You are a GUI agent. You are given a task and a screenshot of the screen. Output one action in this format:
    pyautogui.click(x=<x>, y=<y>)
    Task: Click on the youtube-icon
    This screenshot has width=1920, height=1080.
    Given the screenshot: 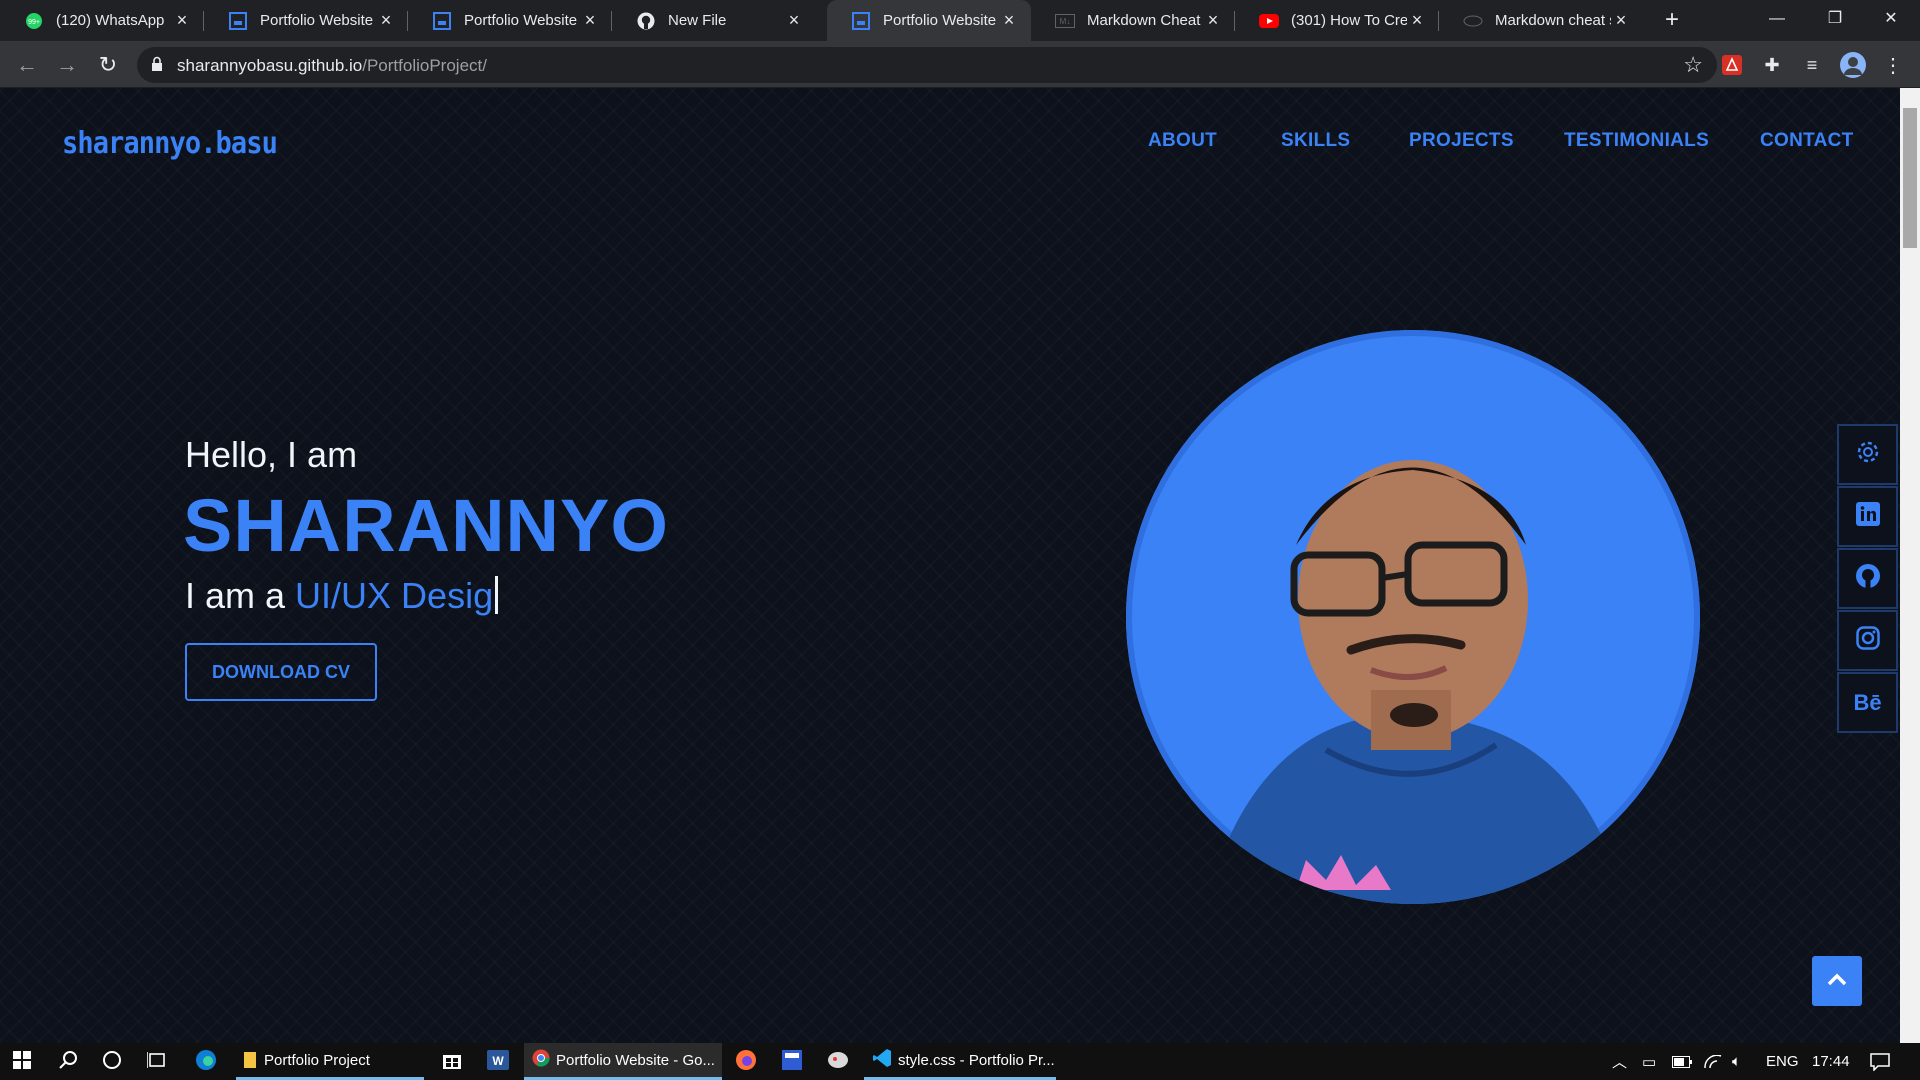 What is the action you would take?
    pyautogui.click(x=1269, y=21)
    